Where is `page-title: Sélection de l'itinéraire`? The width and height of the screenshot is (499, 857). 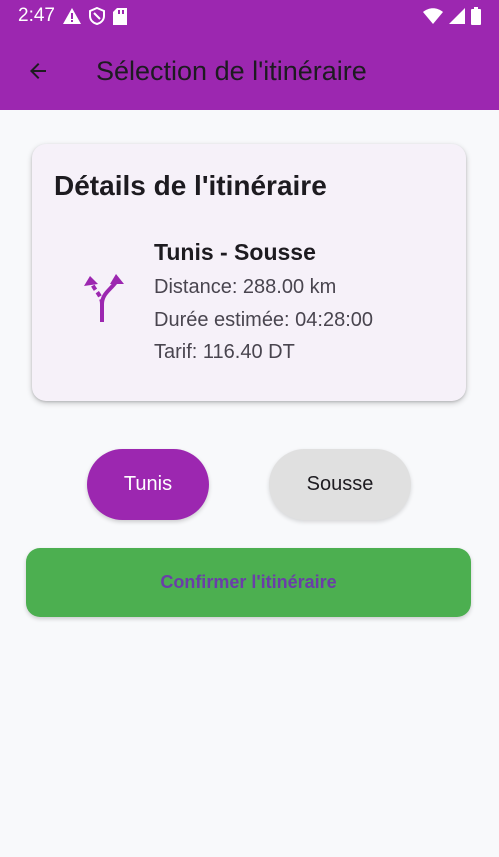
page-title: Sélection de l'itinéraire is located at coordinates (231, 70).